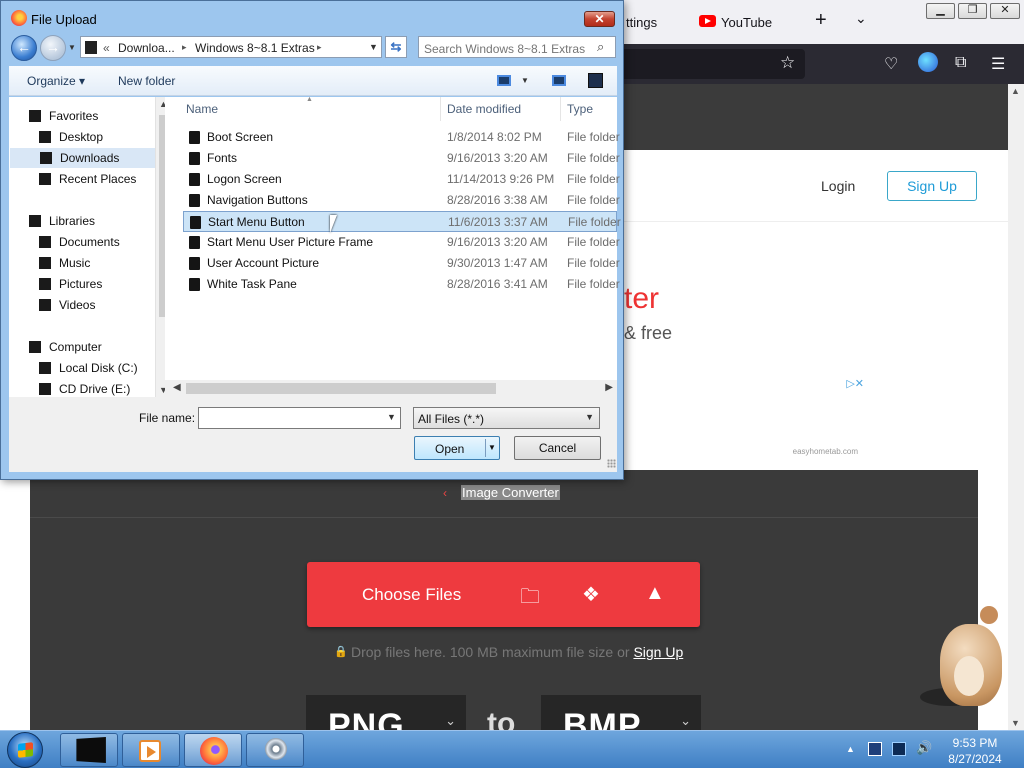 The width and height of the screenshot is (1024, 768). I want to click on nav-item-videos: Videos, so click(97, 305).